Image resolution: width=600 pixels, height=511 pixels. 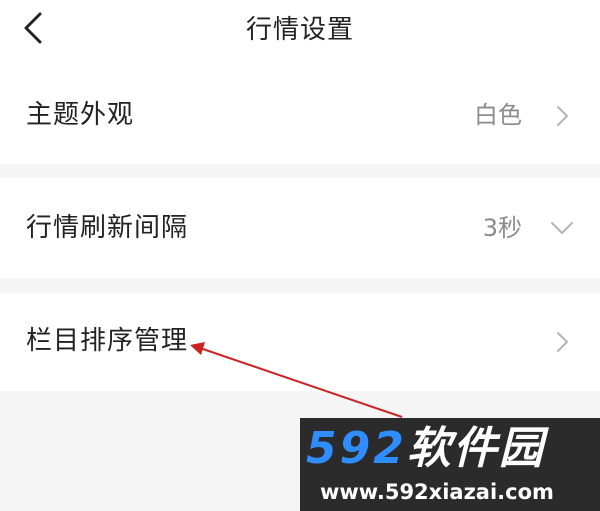 What do you see at coordinates (498, 115) in the screenshot?
I see `setting-value-theme: 白色` at bounding box center [498, 115].